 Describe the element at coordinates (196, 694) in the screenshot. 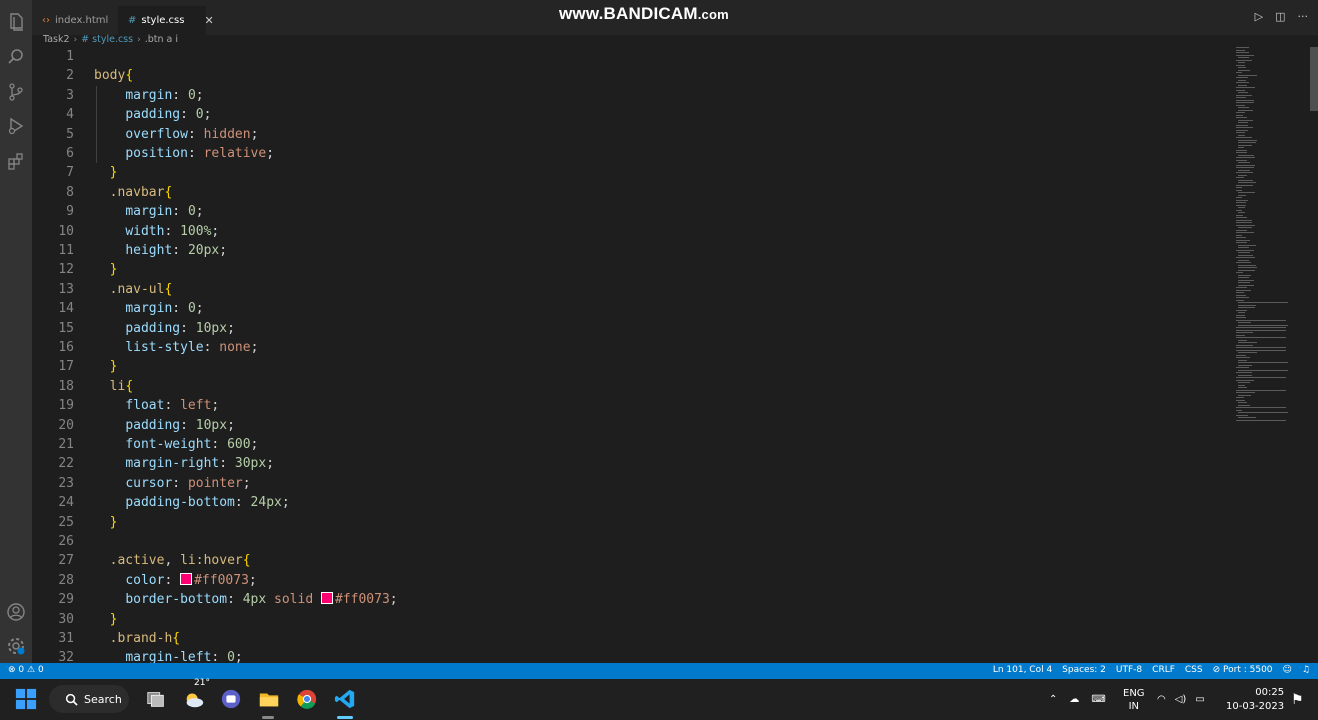

I see `weather-widget: 21°` at that location.